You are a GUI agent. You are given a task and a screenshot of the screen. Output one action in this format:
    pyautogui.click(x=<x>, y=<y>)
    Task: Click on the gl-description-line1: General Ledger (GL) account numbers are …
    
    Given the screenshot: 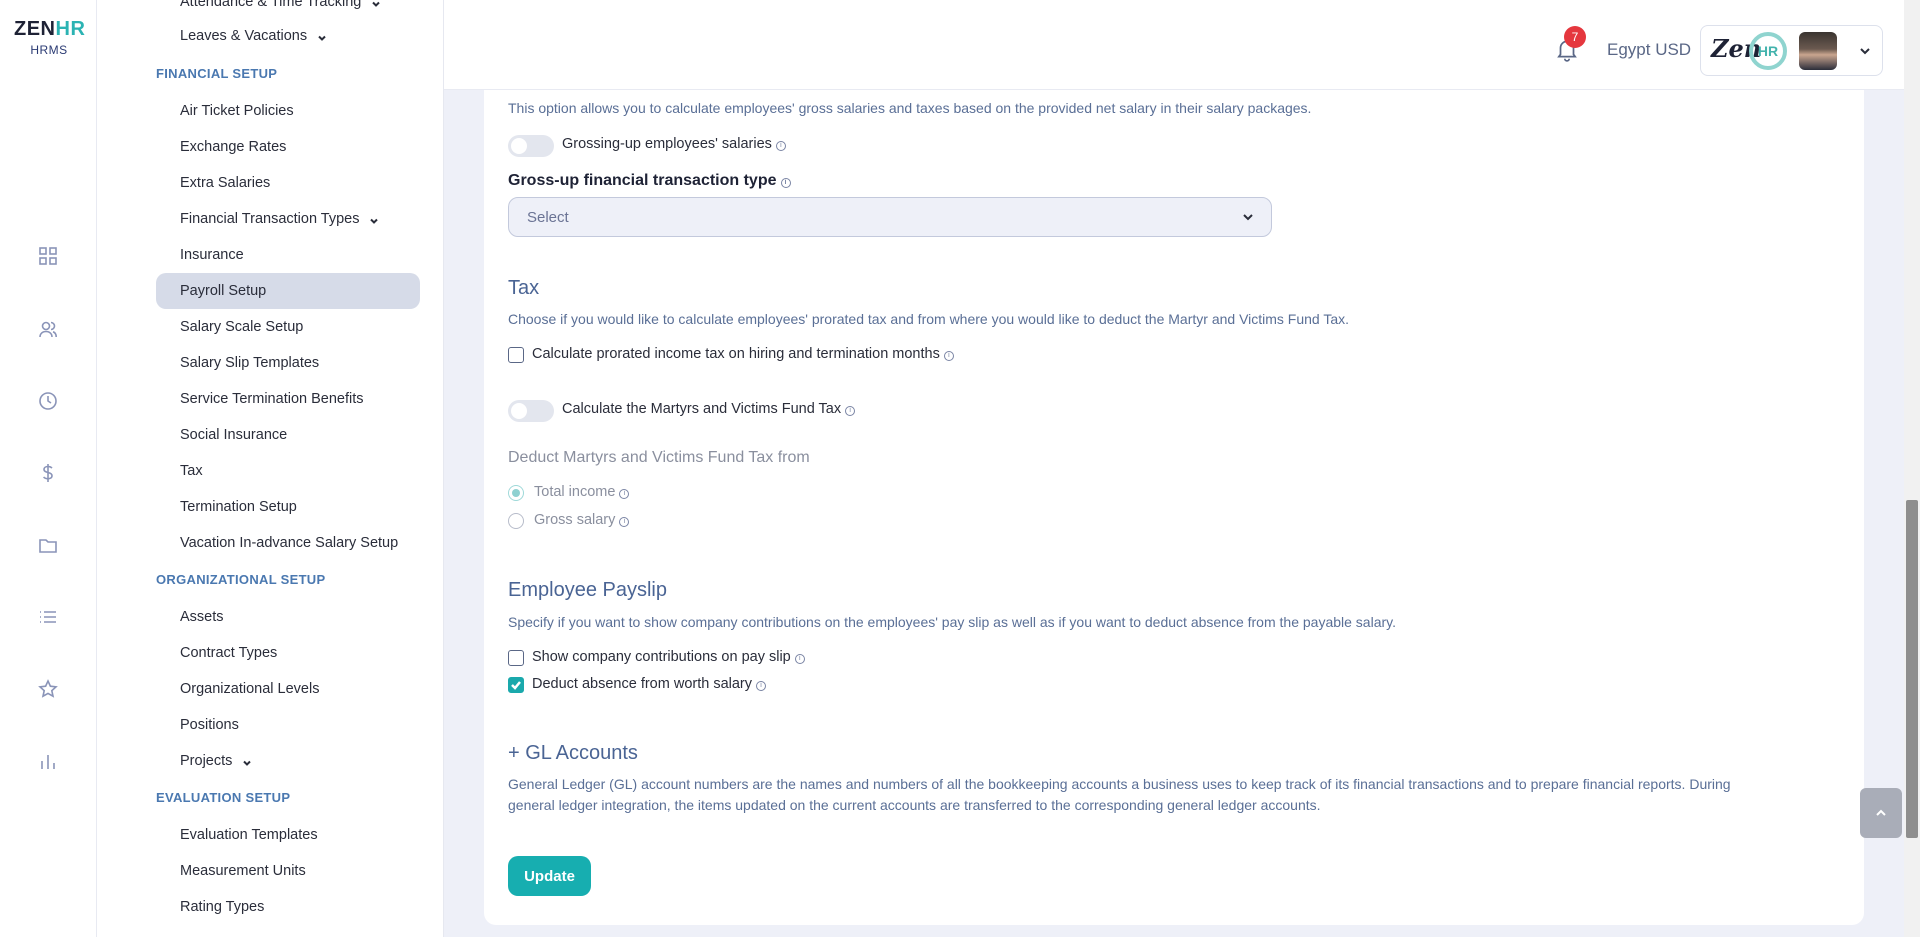 What is the action you would take?
    pyautogui.click(x=1119, y=784)
    